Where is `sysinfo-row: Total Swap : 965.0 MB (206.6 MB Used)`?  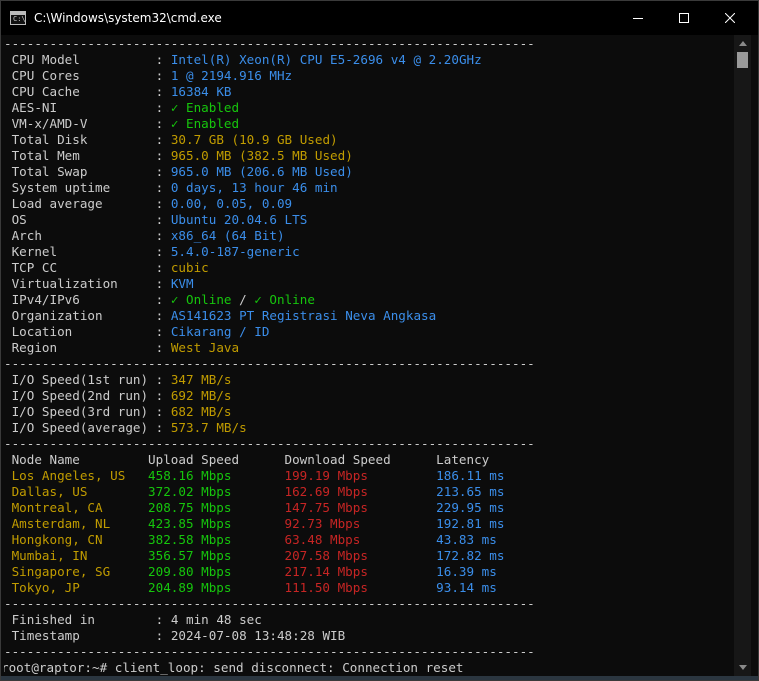 sysinfo-row: Total Swap : 965.0 MB (206.6 MB Used) is located at coordinates (178, 172).